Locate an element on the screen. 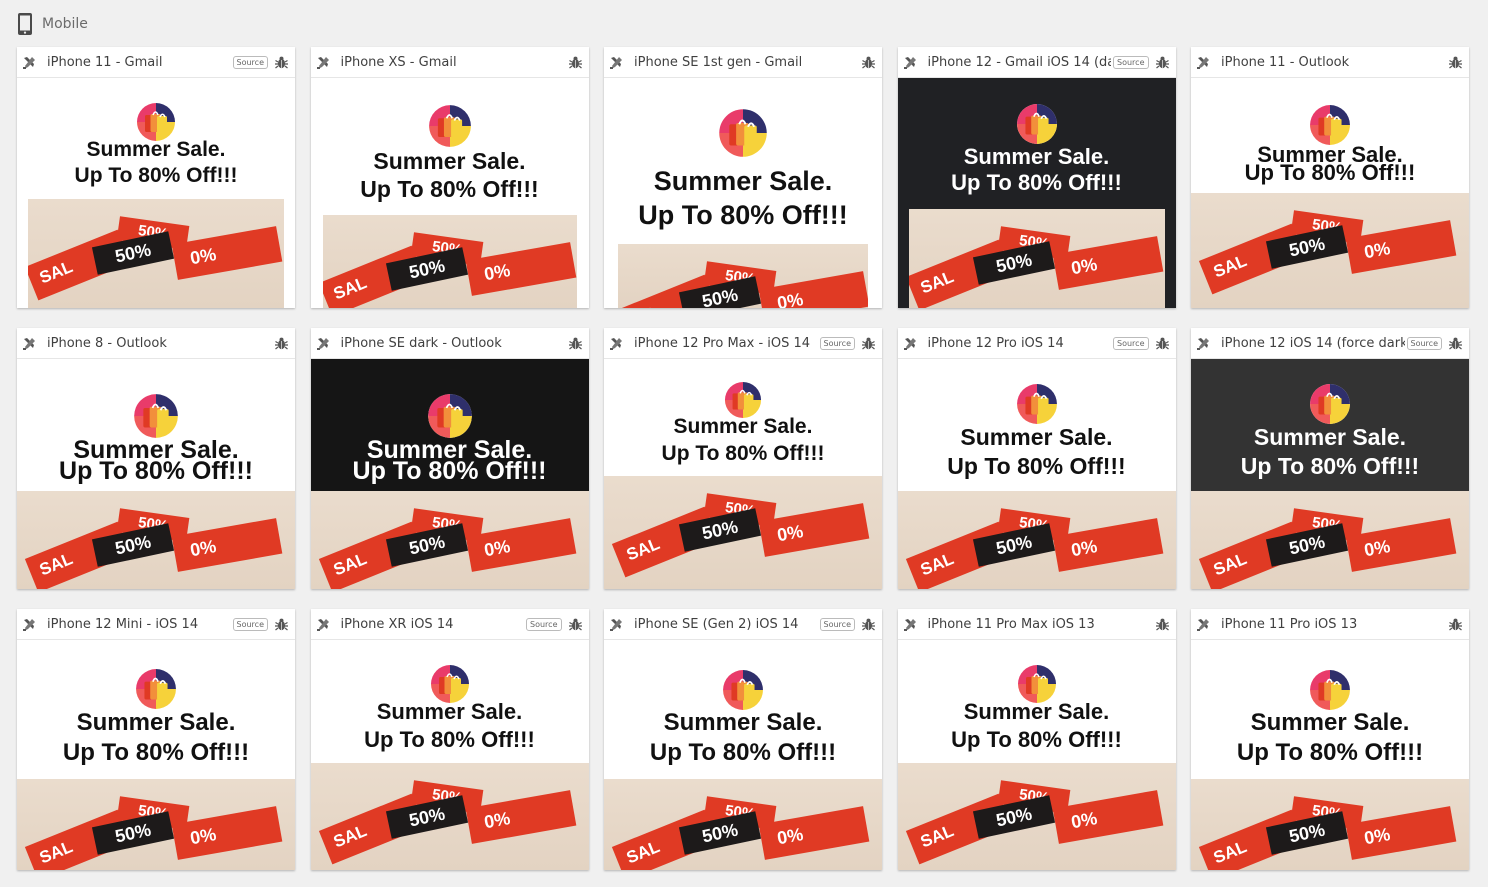 The width and height of the screenshot is (1488, 887). card-title: iPhone 12 Pro Max - iOS 14 is located at coordinates (726, 343).